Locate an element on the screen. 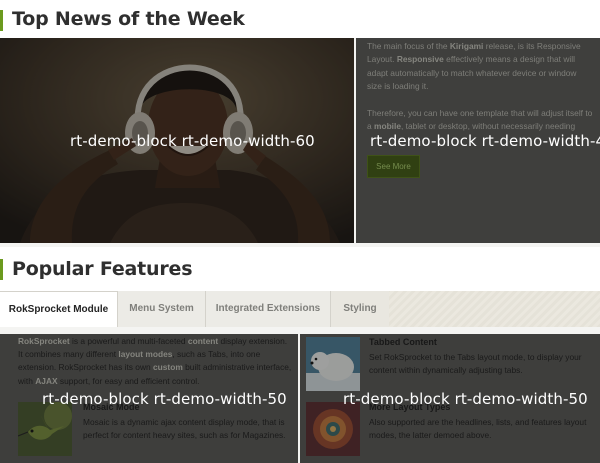  tab-roksprocket-module: RokSprocket Module is located at coordinates (59, 309).